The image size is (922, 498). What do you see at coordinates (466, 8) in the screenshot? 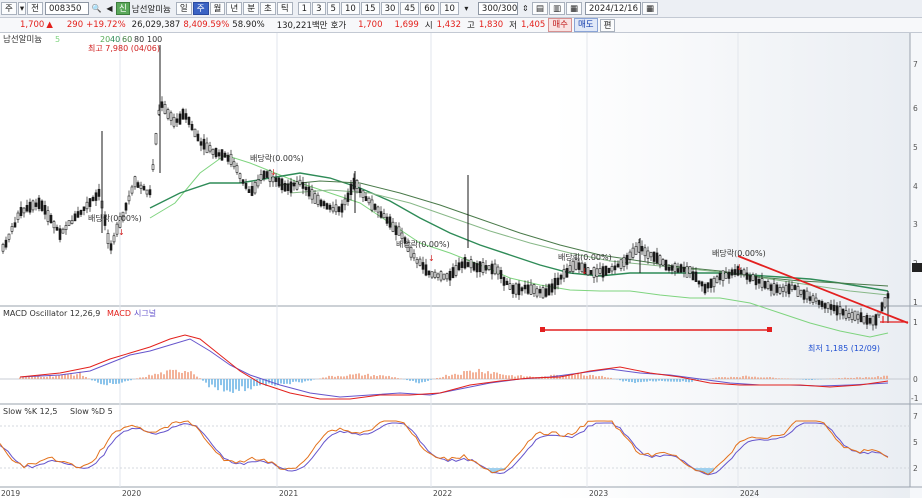
I see `interval-dropdown-icon: ▾` at bounding box center [466, 8].